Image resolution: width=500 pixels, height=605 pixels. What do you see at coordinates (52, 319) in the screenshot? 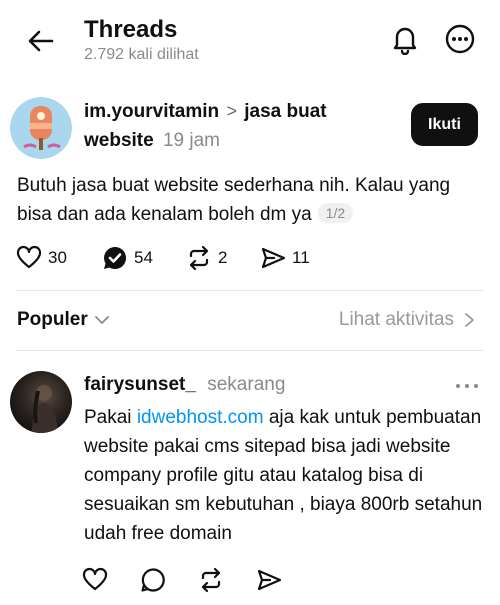
I see `sort-label: Populer` at bounding box center [52, 319].